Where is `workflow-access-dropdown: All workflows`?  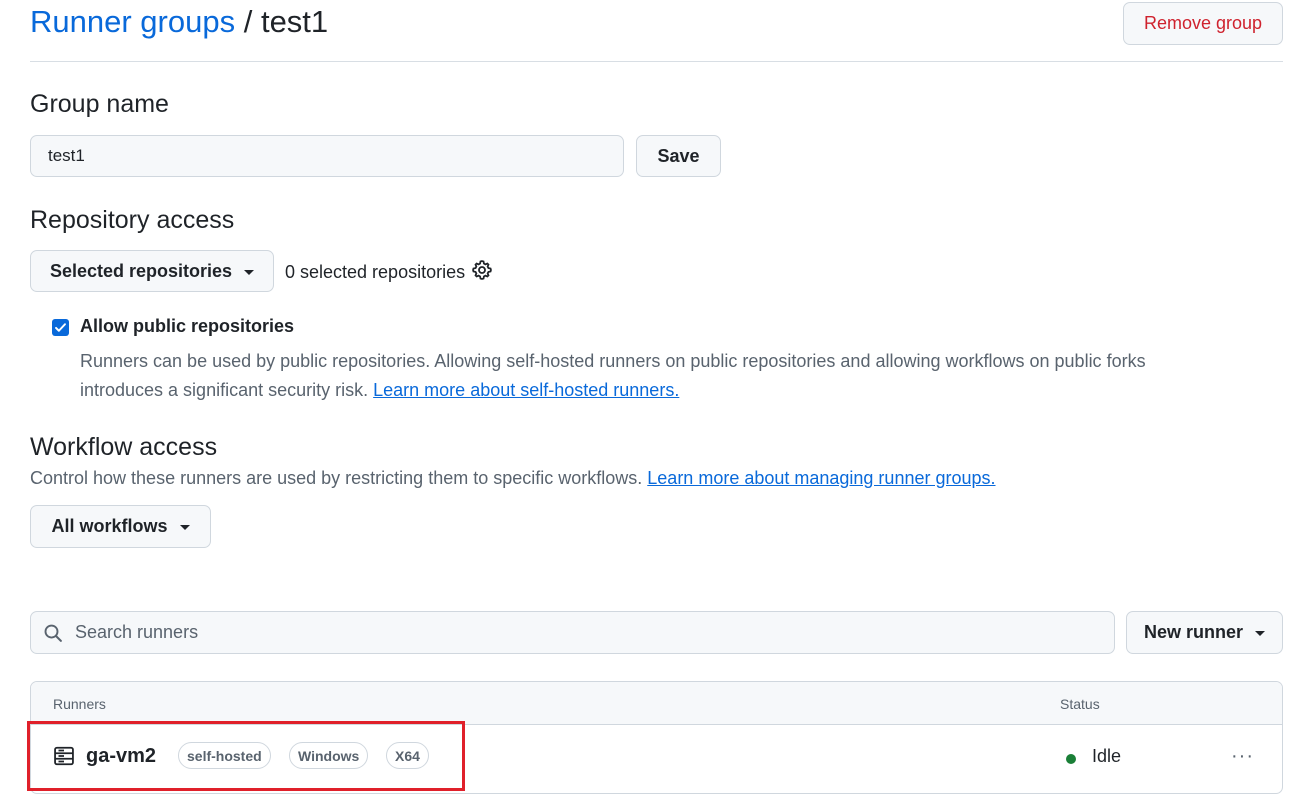 workflow-access-dropdown: All workflows is located at coordinates (120, 526).